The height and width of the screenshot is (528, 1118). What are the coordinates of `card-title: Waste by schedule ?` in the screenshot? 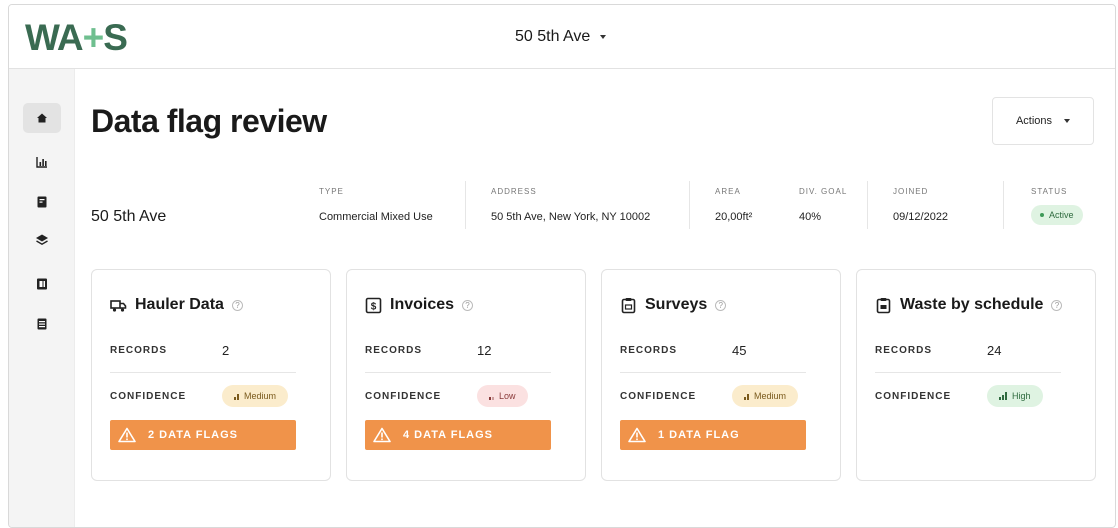 It's located at (969, 305).